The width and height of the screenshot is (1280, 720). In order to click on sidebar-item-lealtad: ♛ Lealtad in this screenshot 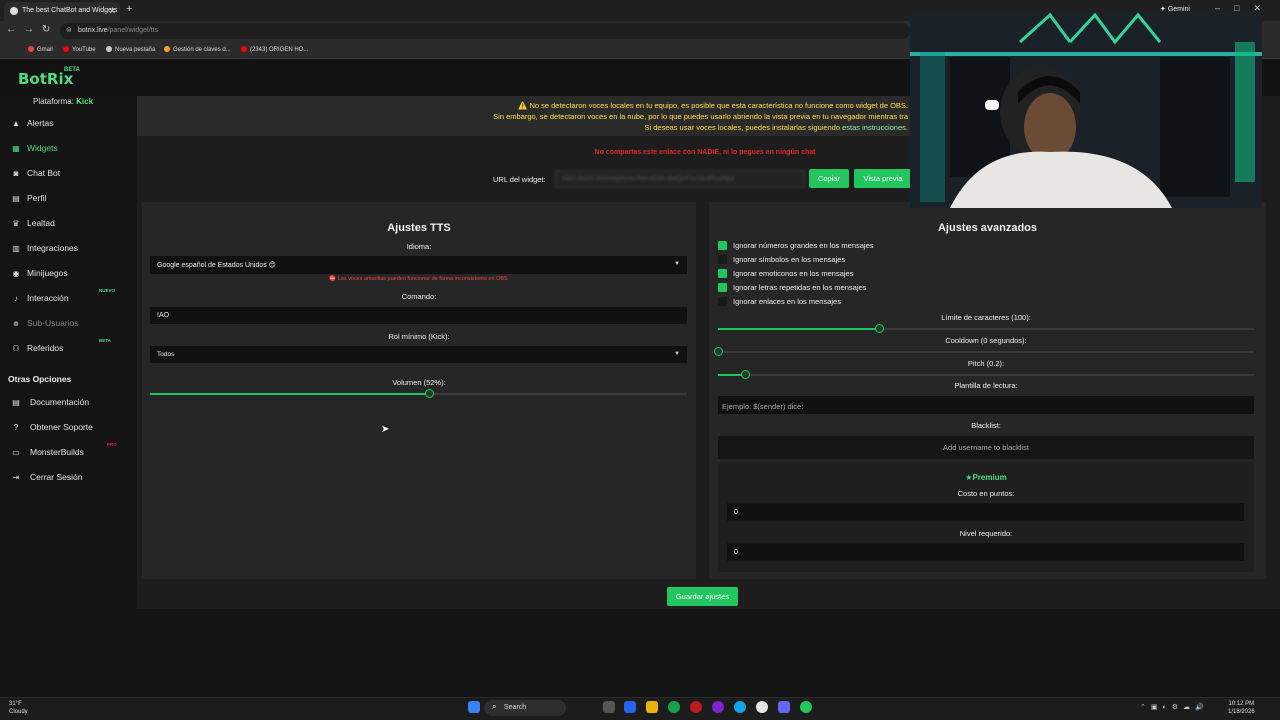, I will do `click(71, 226)`.